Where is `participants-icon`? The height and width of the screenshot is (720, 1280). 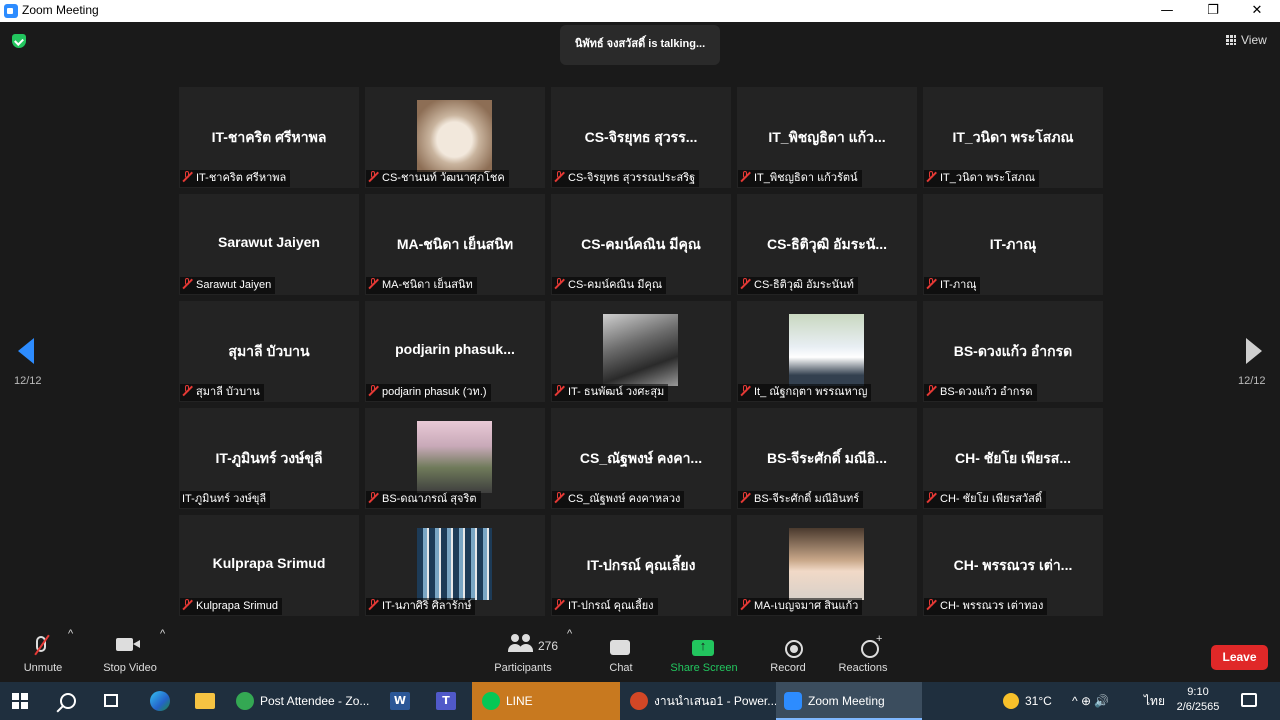 participants-icon is located at coordinates (519, 643).